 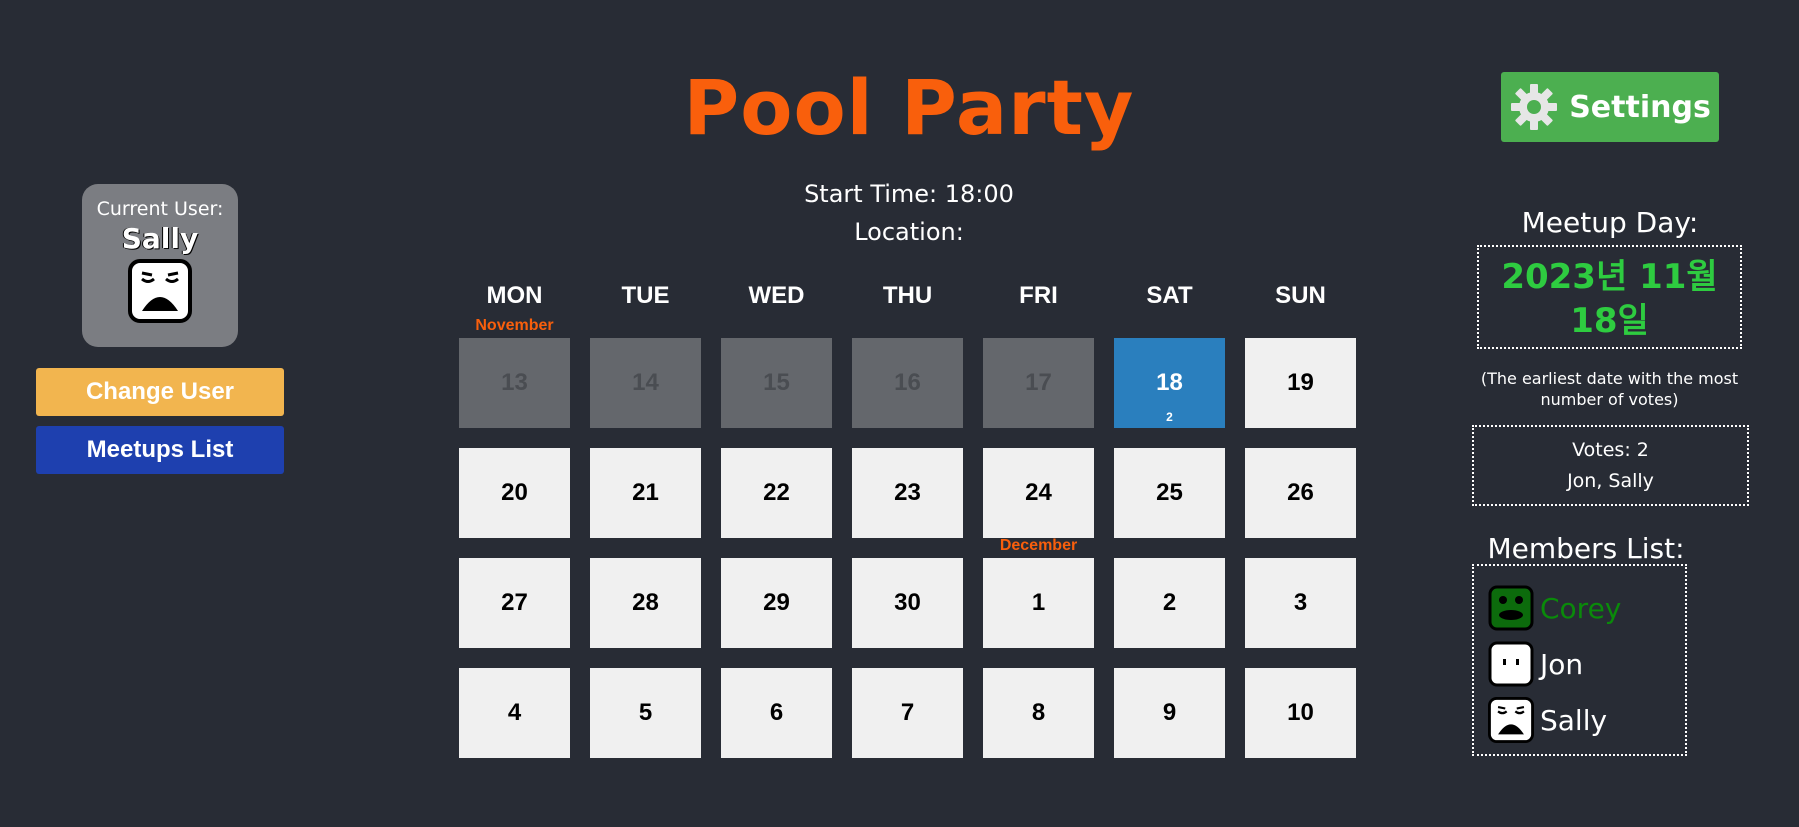 I want to click on calendar-day-cell: 29, so click(x=776, y=603).